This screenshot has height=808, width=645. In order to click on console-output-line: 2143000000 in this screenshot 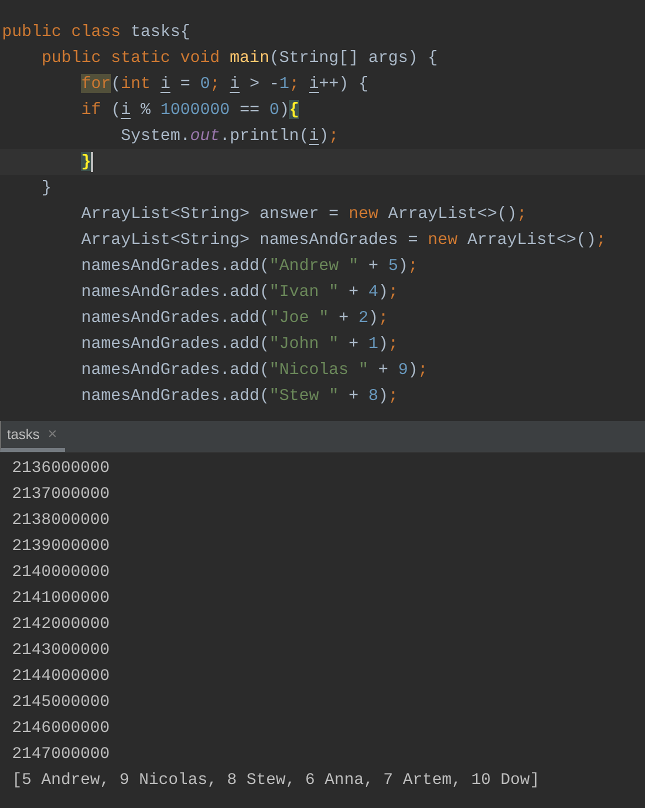, I will do `click(61, 649)`.